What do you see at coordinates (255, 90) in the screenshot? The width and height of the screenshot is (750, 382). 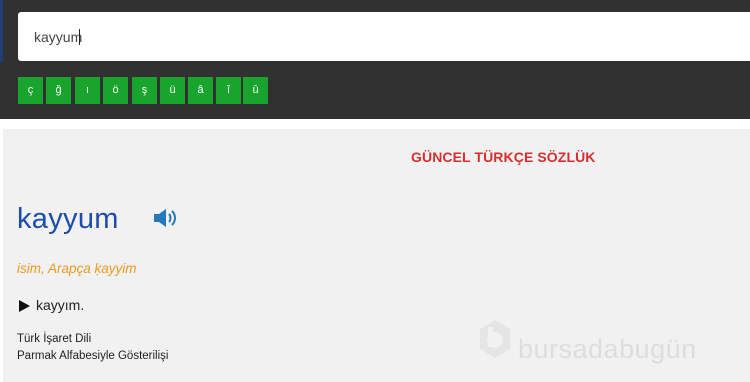 I see `char-button-u-circumflex: û` at bounding box center [255, 90].